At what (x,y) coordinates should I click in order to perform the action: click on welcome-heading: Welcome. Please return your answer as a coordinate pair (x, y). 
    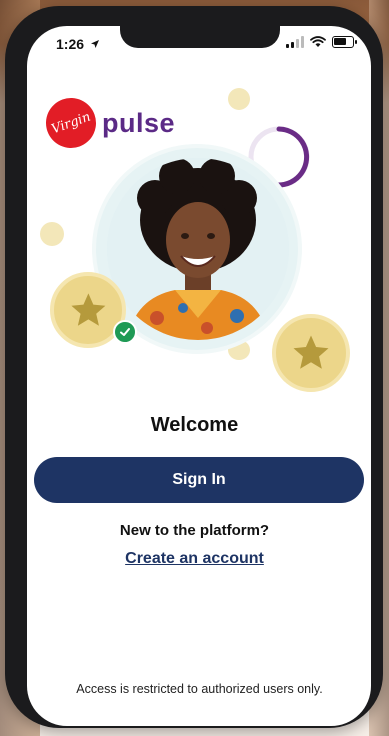
    Looking at the image, I should click on (194, 425).